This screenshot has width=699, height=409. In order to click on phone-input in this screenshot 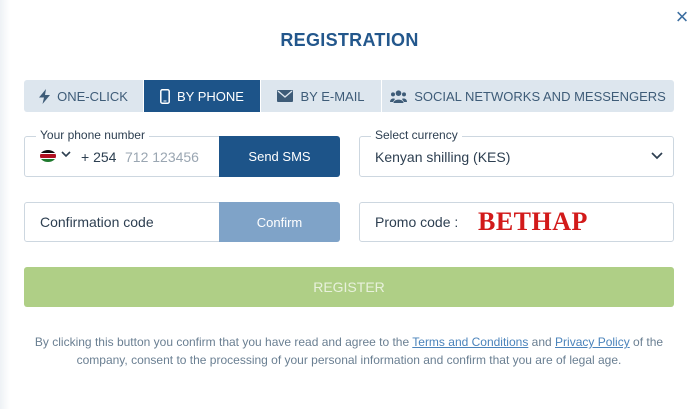, I will do `click(174, 157)`.